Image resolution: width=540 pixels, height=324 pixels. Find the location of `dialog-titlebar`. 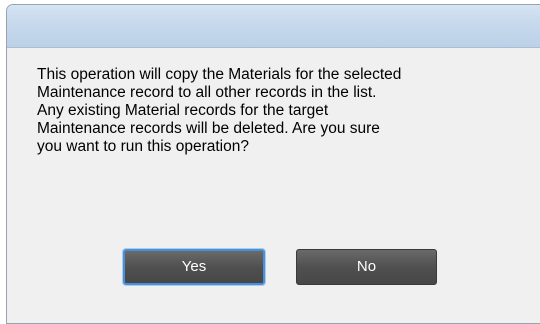

dialog-titlebar is located at coordinates (273, 26).